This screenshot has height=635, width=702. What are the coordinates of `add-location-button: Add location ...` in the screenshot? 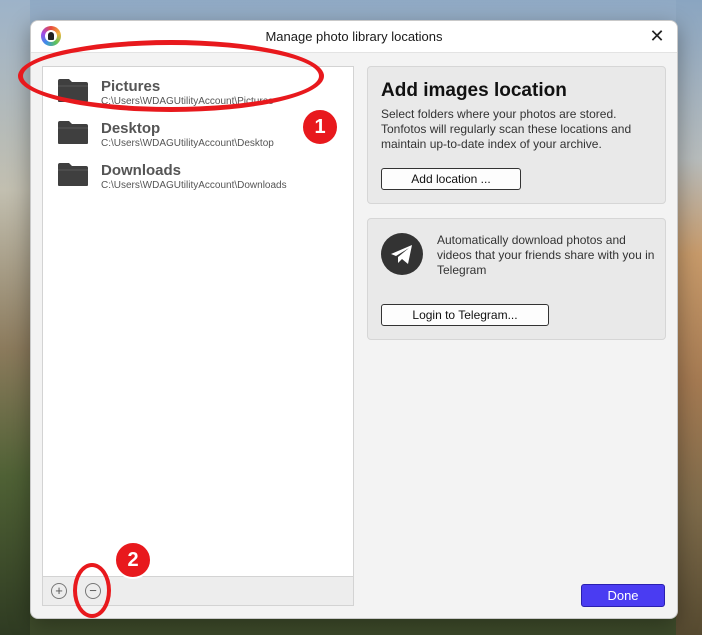 It's located at (451, 179).